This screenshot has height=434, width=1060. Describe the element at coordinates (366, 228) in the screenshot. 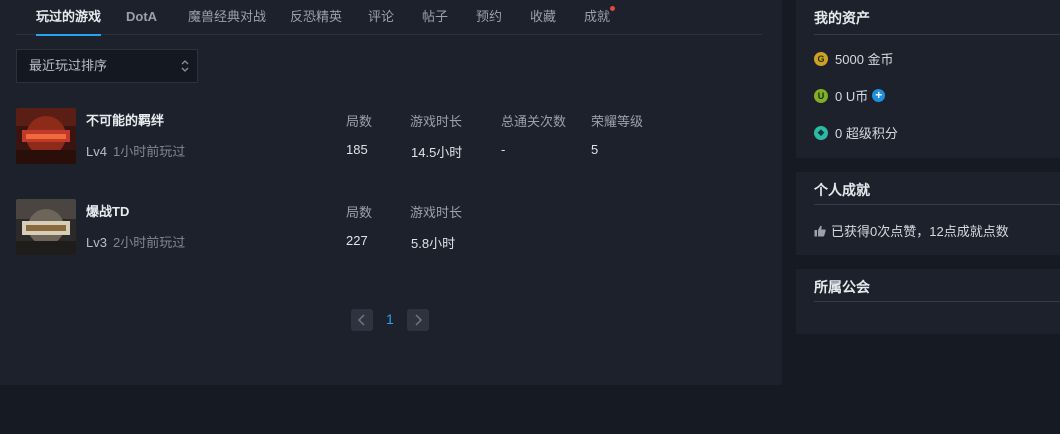

I see `game-row: 爆战TD Lv3 2小时前玩过 局数 227 游戏时长 5.8小时` at that location.